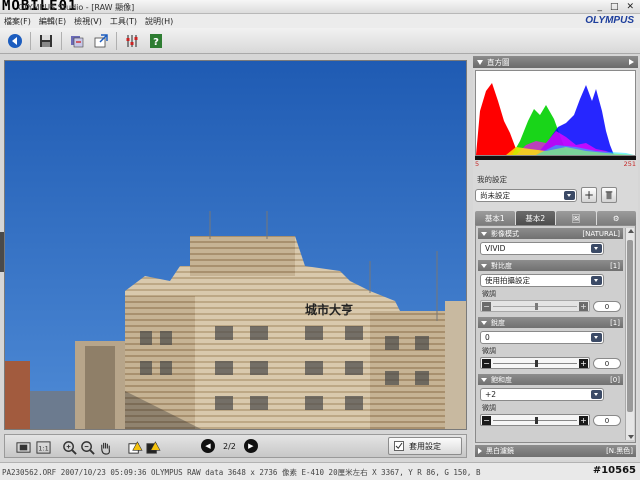 The width and height of the screenshot is (640, 480). What do you see at coordinates (492, 179) in the screenshot?
I see `preset-label: 我的設定` at bounding box center [492, 179].